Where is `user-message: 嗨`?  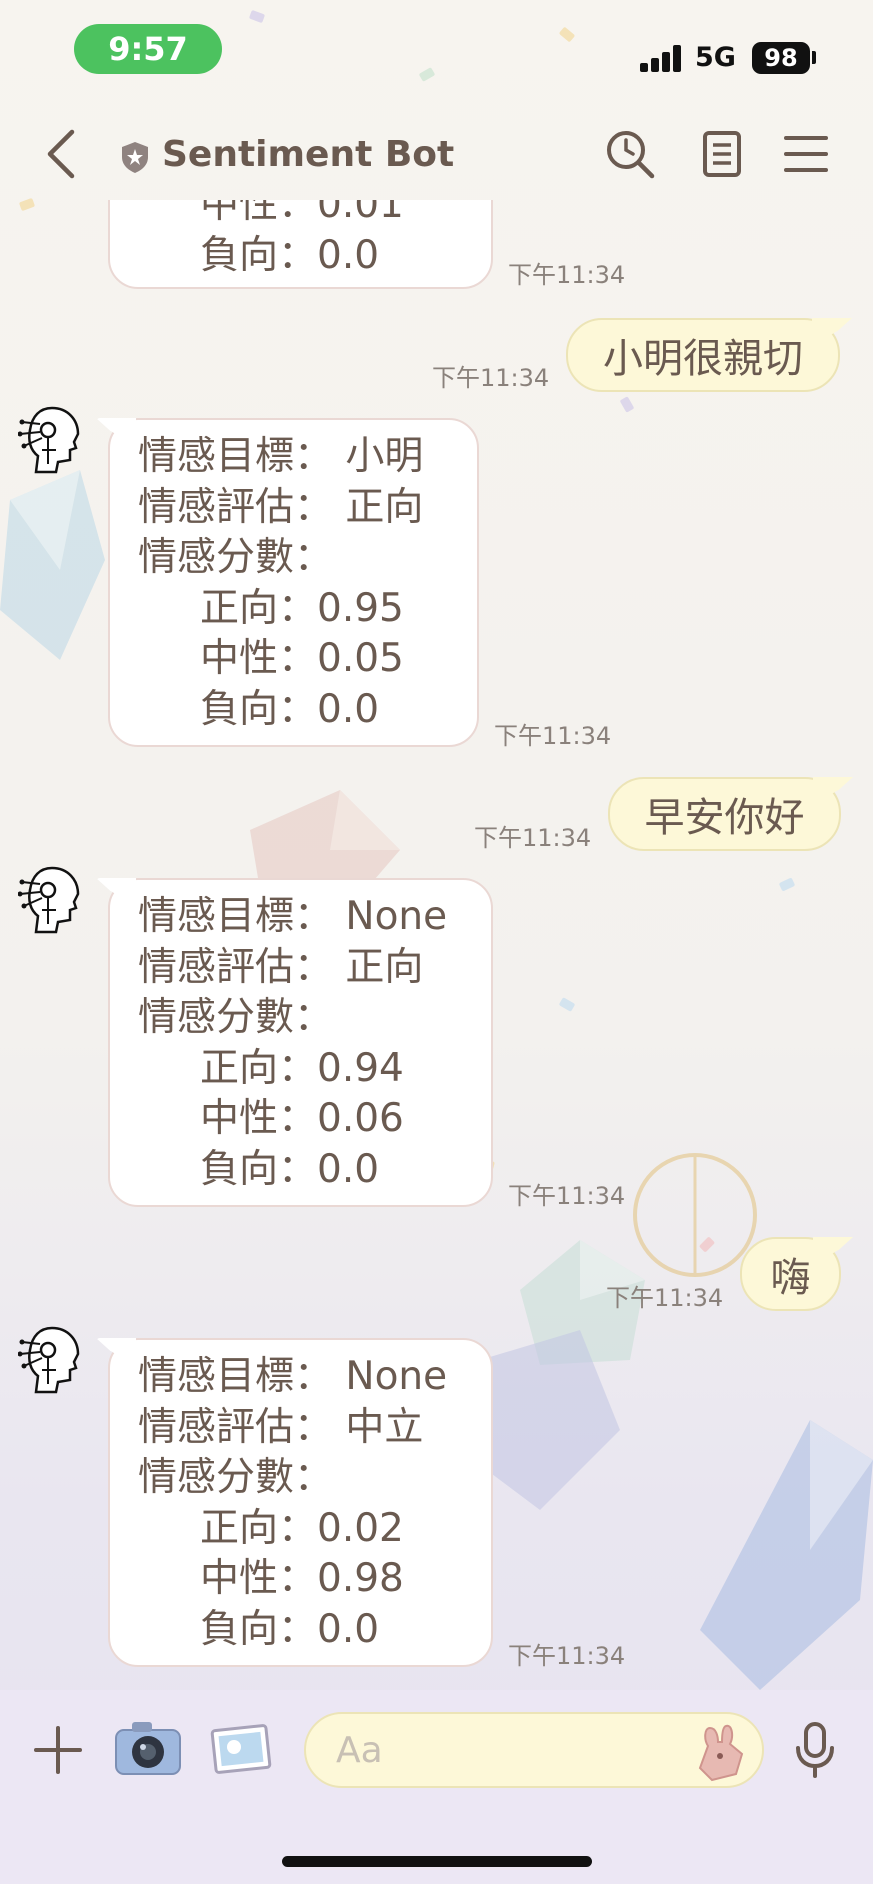 user-message: 嗨 is located at coordinates (796, 1274).